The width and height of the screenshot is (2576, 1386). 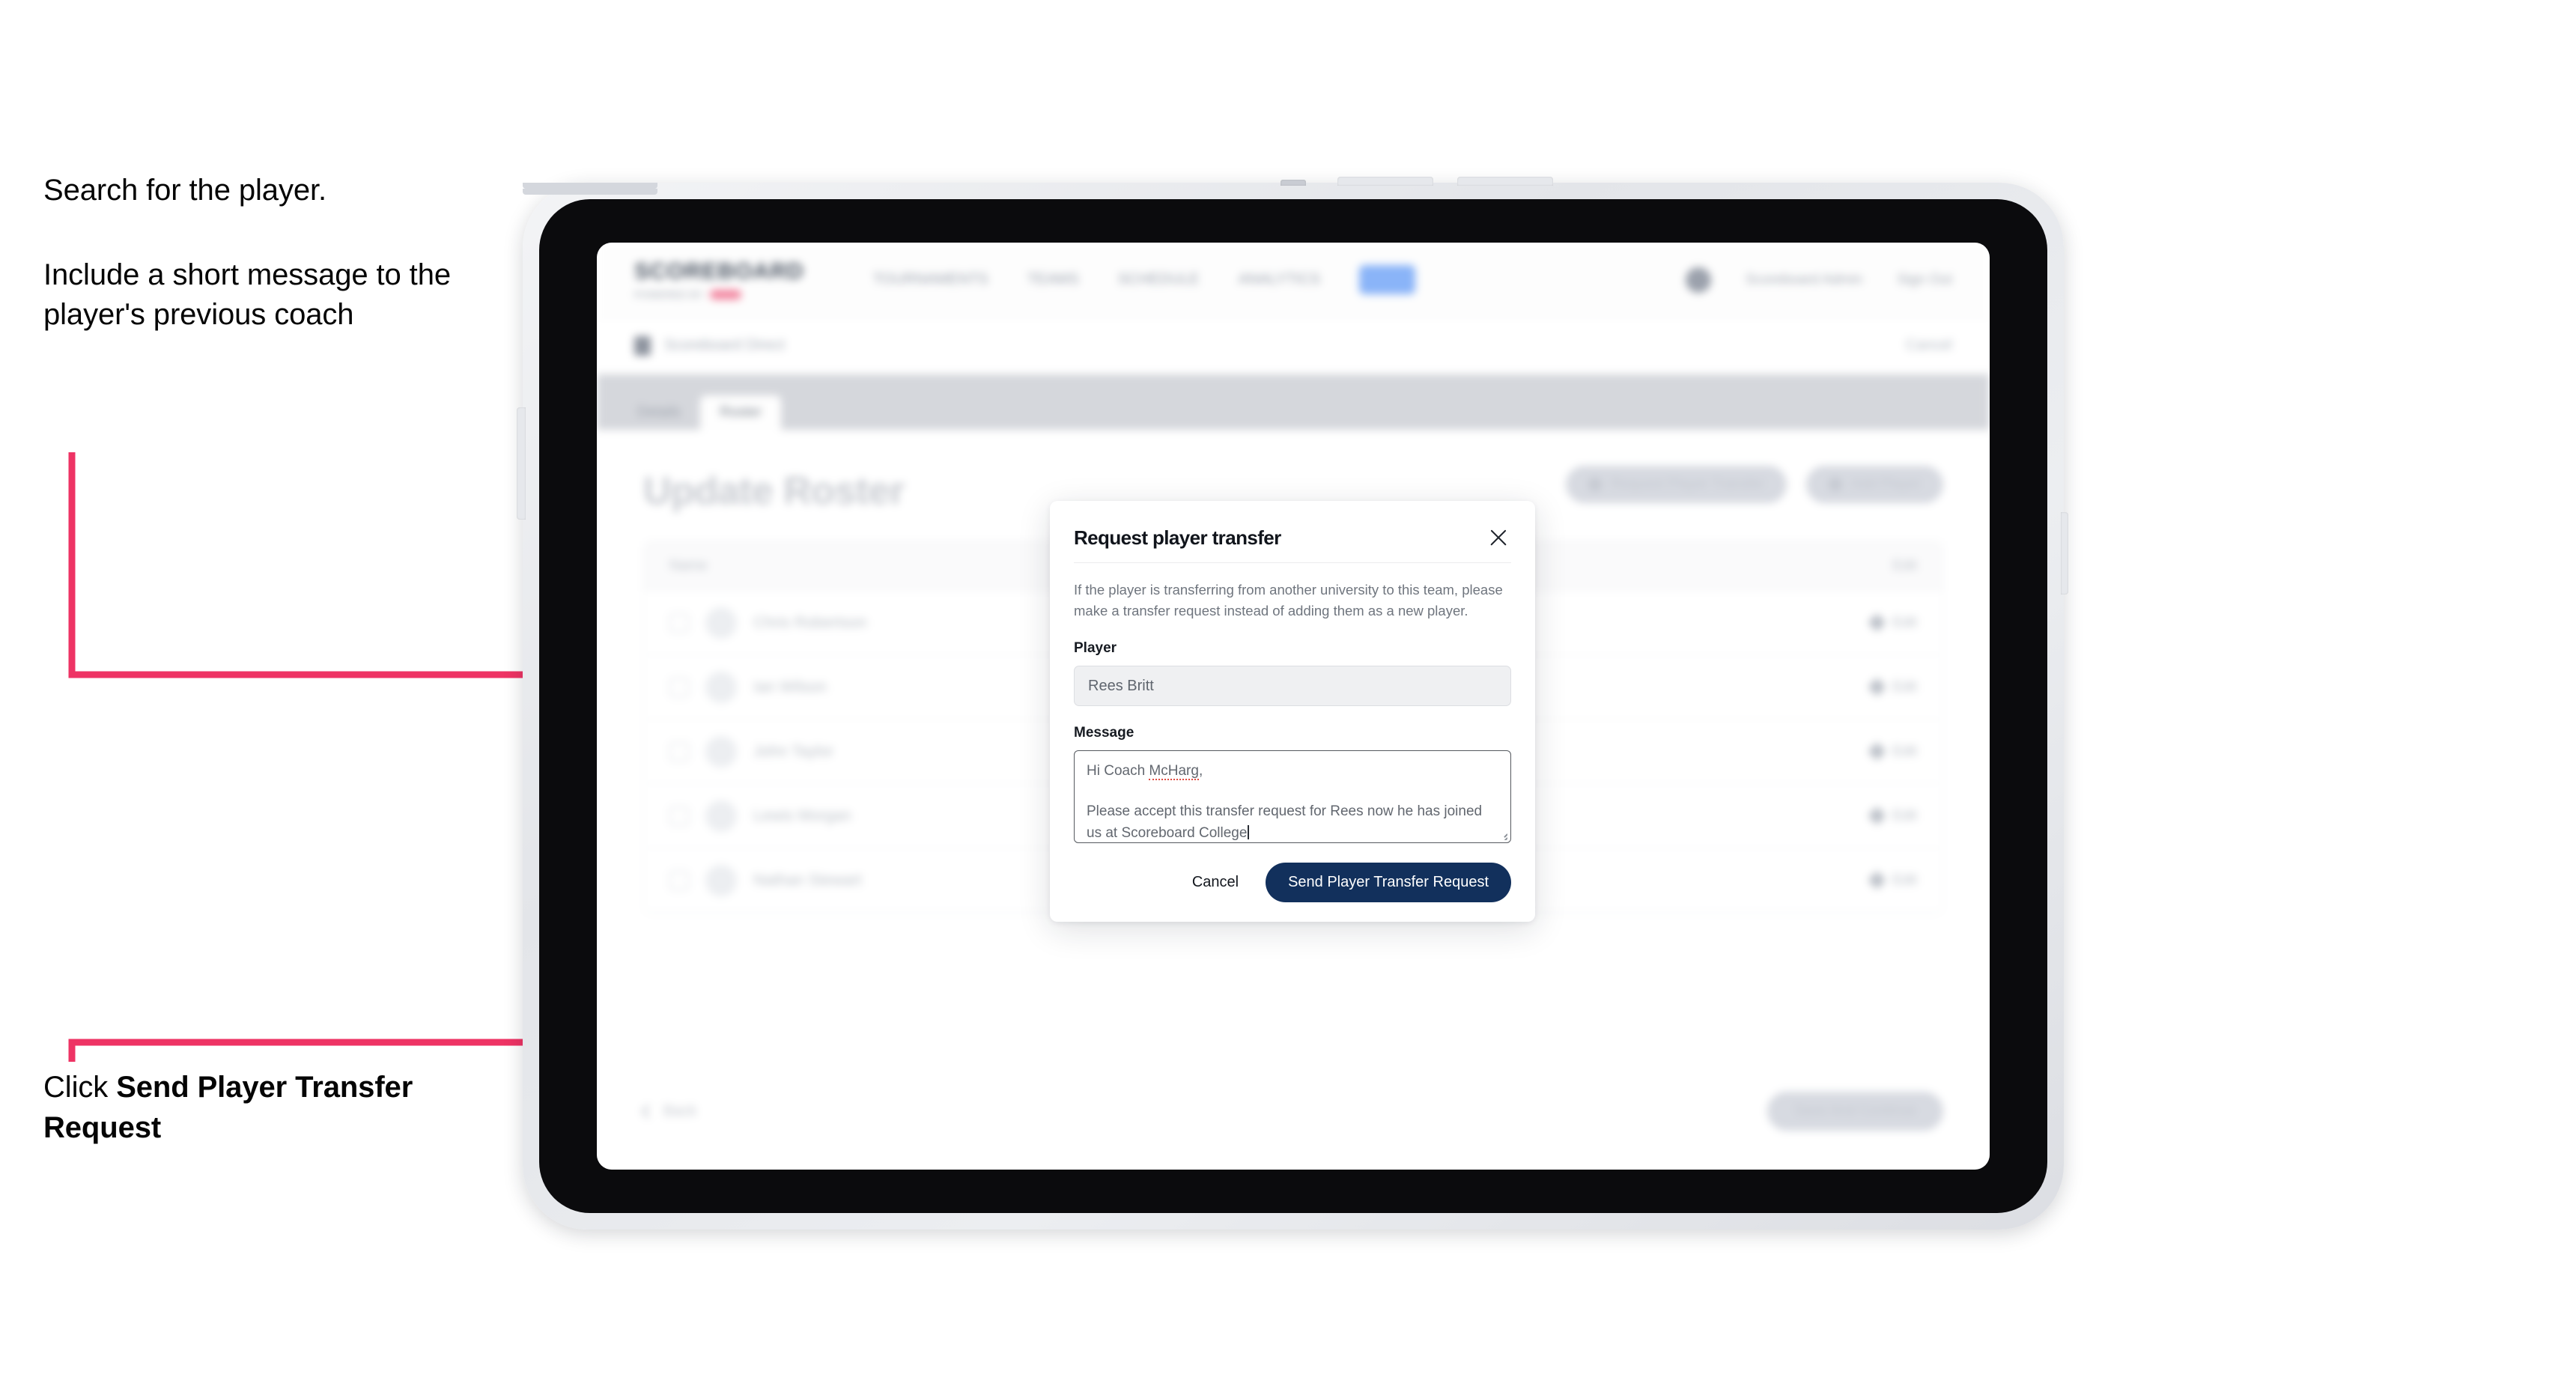 What do you see at coordinates (1121, 685) in the screenshot?
I see `player-input-value: Rees Britt` at bounding box center [1121, 685].